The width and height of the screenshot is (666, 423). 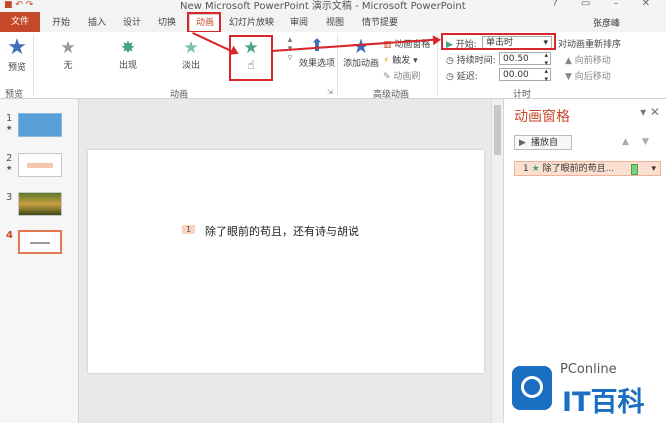 I want to click on preview-star-icon: ★, so click(x=17, y=47).